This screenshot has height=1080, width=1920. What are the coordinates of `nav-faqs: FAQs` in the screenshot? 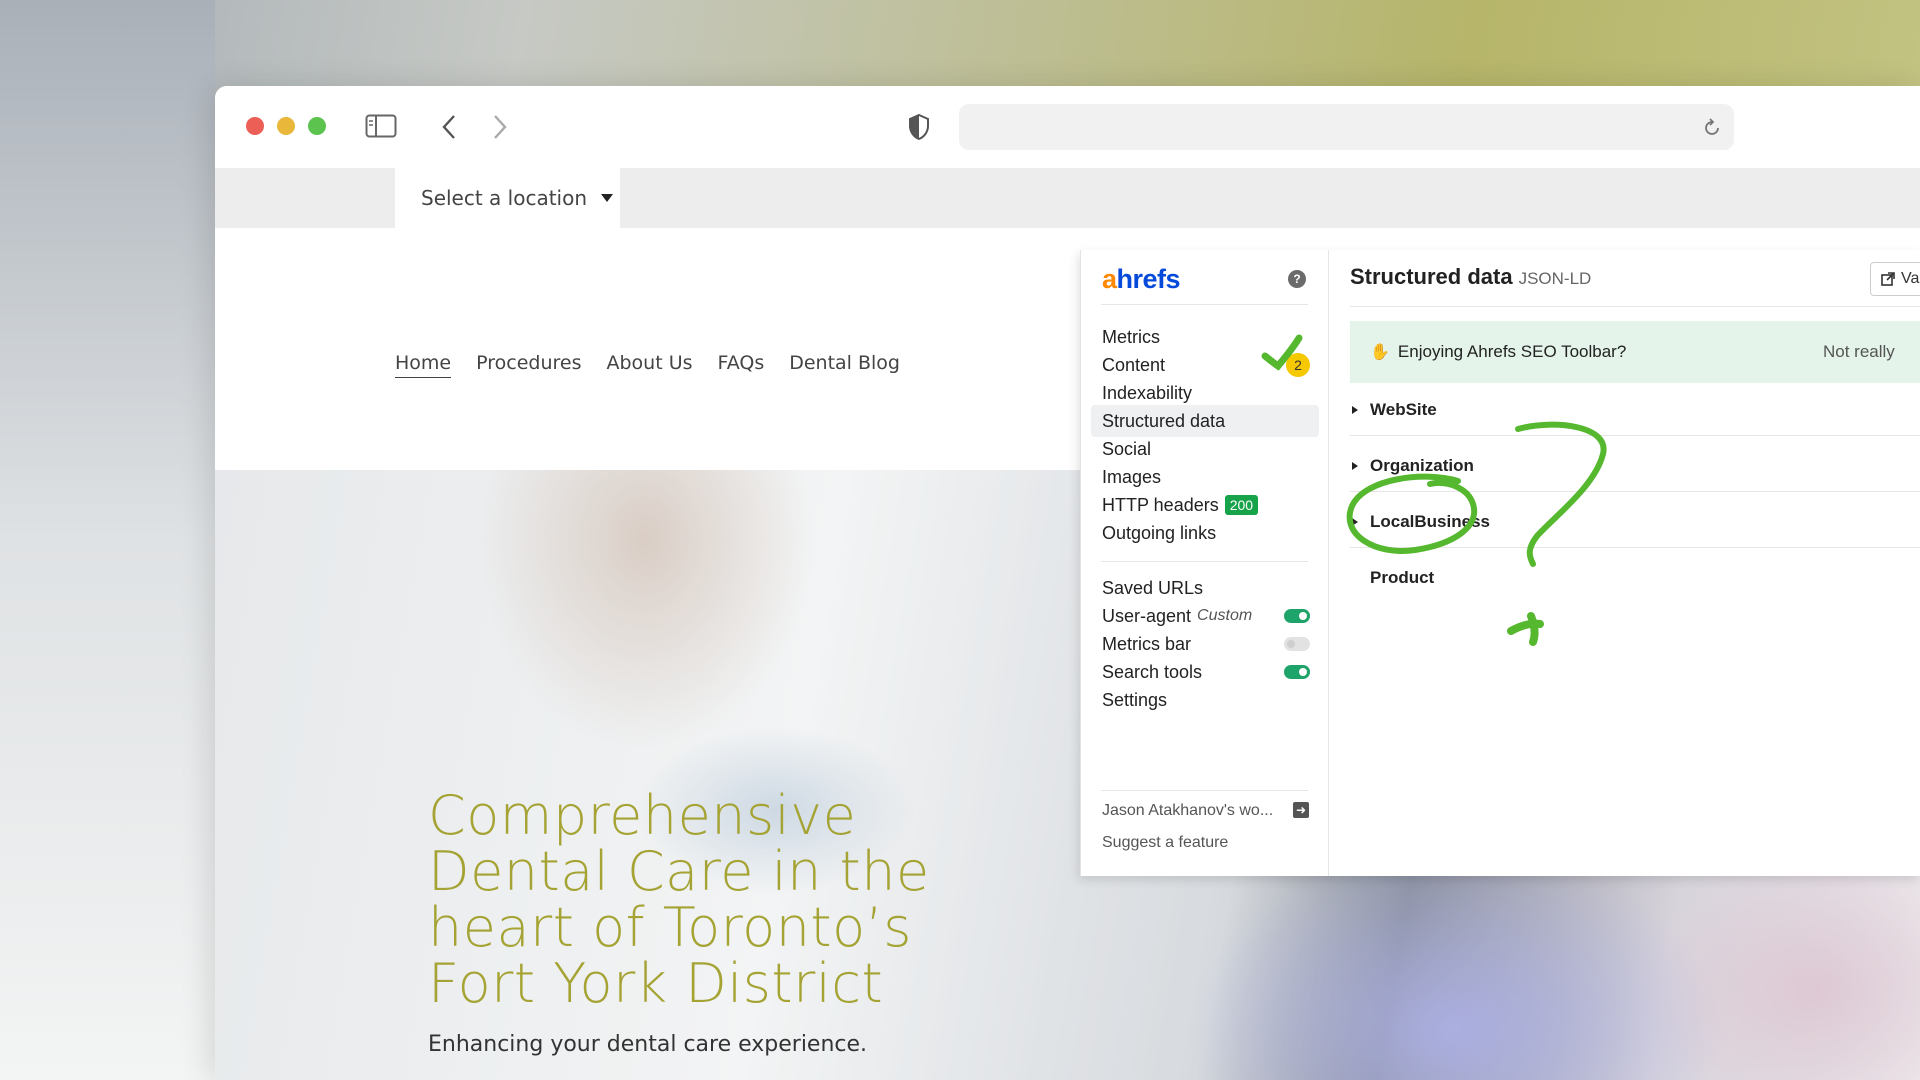 It's located at (741, 365).